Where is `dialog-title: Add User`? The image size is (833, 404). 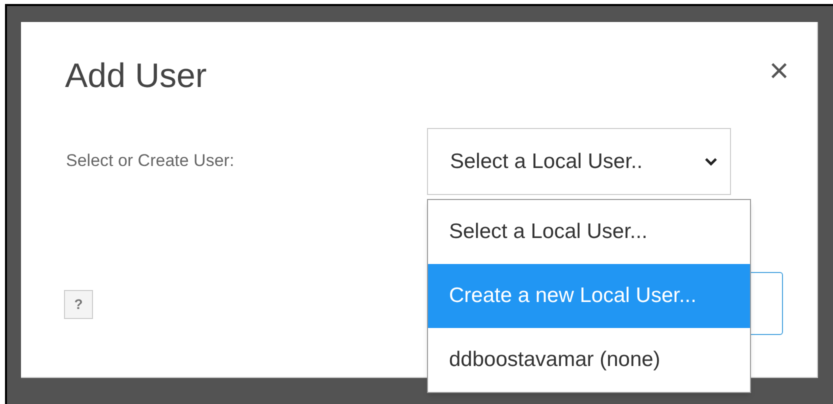
dialog-title: Add User is located at coordinates (136, 76).